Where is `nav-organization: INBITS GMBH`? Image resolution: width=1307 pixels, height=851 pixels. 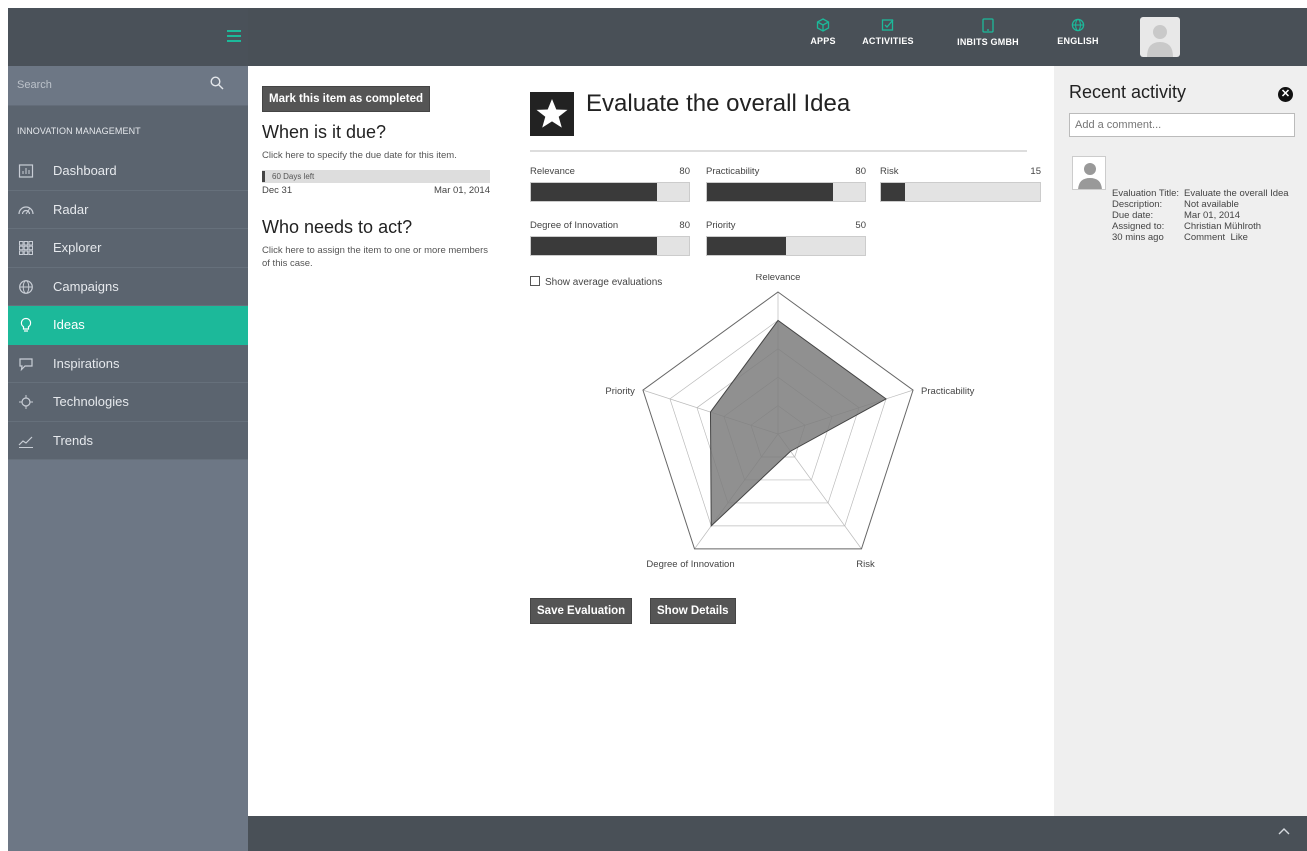
nav-organization: INBITS GMBH is located at coordinates (988, 38).